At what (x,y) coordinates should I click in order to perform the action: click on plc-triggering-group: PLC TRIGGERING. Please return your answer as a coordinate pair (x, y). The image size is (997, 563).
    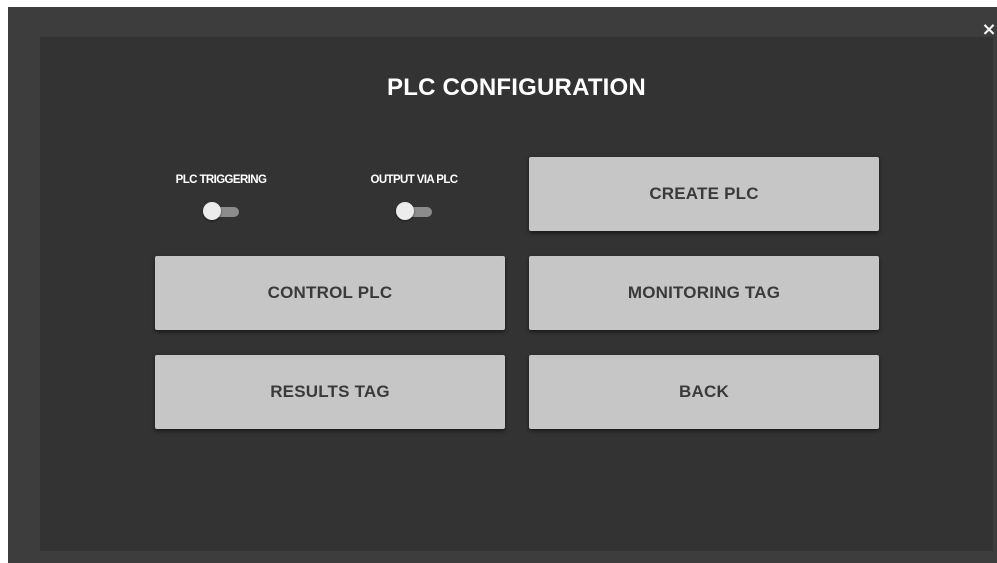
    Looking at the image, I should click on (221, 197).